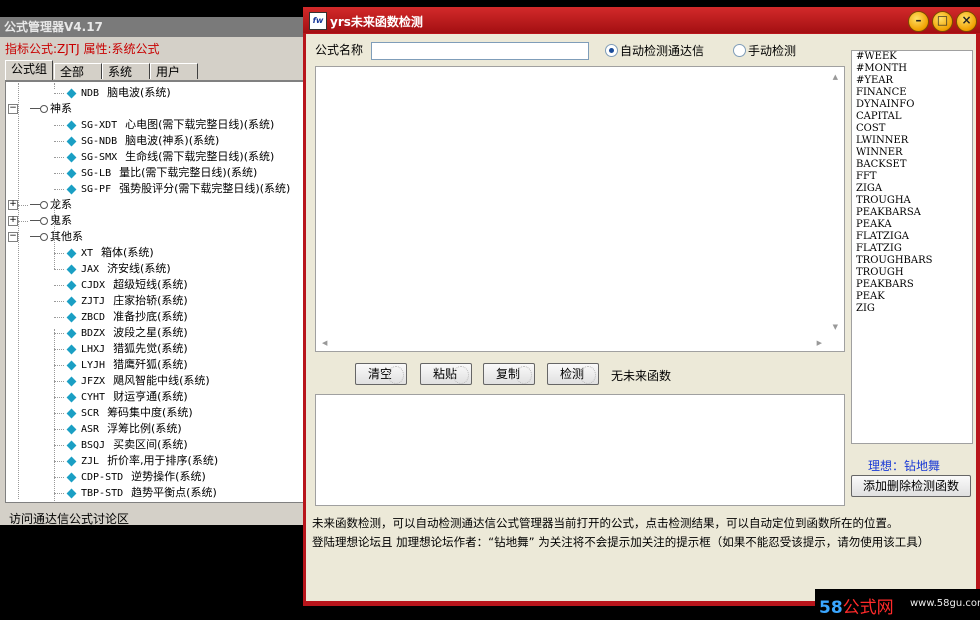  I want to click on formula-code: SG-PF, so click(96, 189).